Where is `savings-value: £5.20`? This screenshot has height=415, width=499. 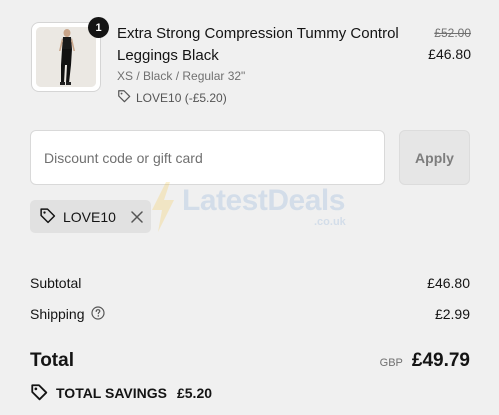
savings-value: £5.20 is located at coordinates (194, 393).